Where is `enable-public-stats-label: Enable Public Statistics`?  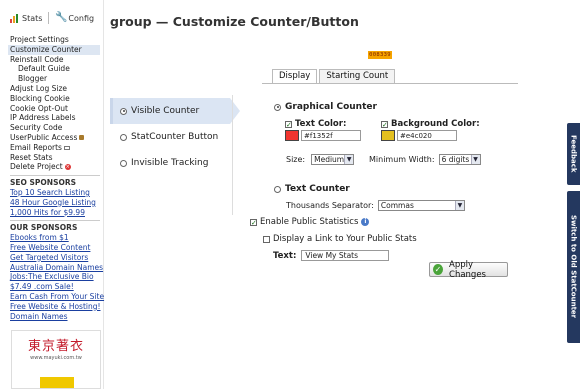 enable-public-stats-label: Enable Public Statistics is located at coordinates (309, 222).